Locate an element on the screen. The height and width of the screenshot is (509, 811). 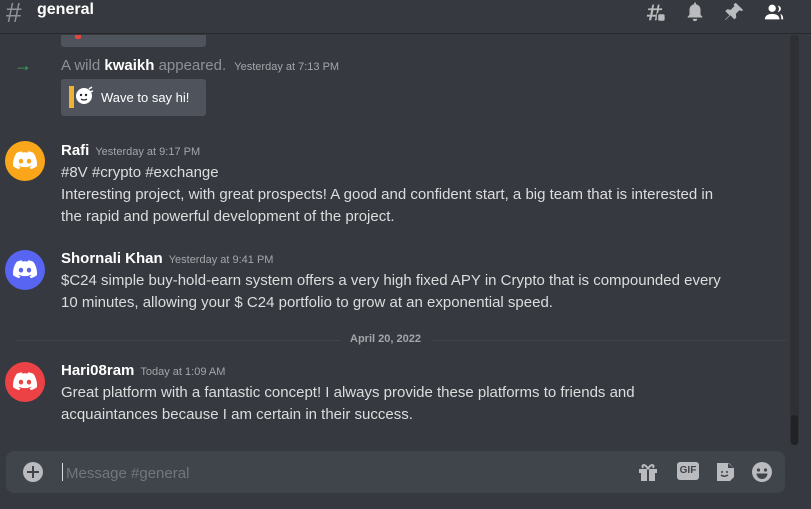
channel-hash-icon: # is located at coordinates (14, 14).